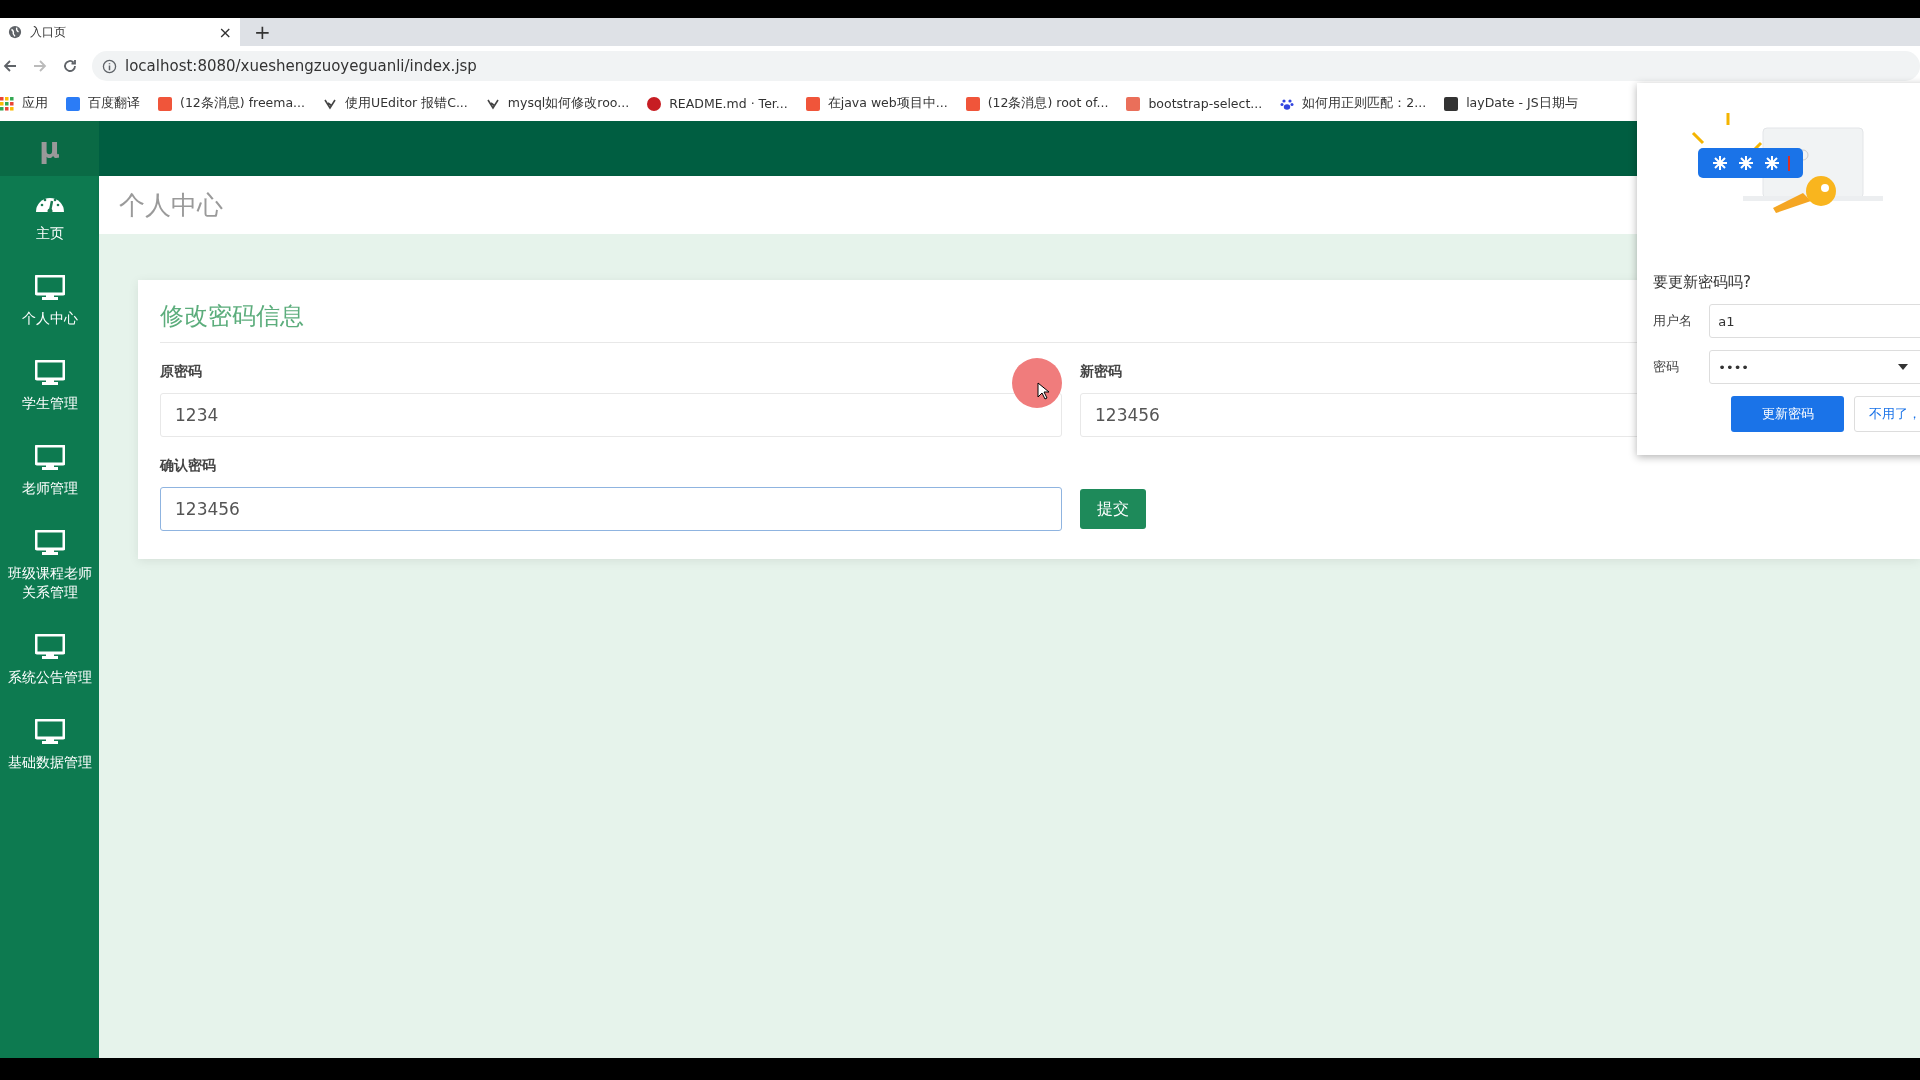 The height and width of the screenshot is (1080, 1920). Describe the element at coordinates (49, 662) in the screenshot. I see `sidebar-item: 系统公告管理` at that location.